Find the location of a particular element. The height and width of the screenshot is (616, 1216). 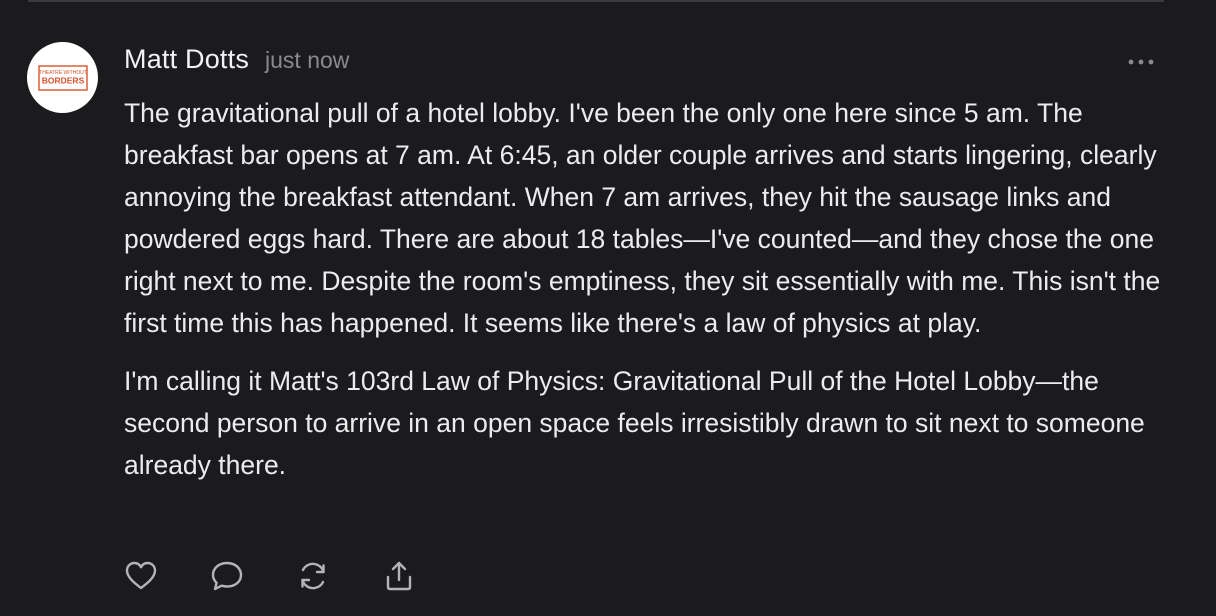

logo-line2: BORDERS is located at coordinates (62, 80).